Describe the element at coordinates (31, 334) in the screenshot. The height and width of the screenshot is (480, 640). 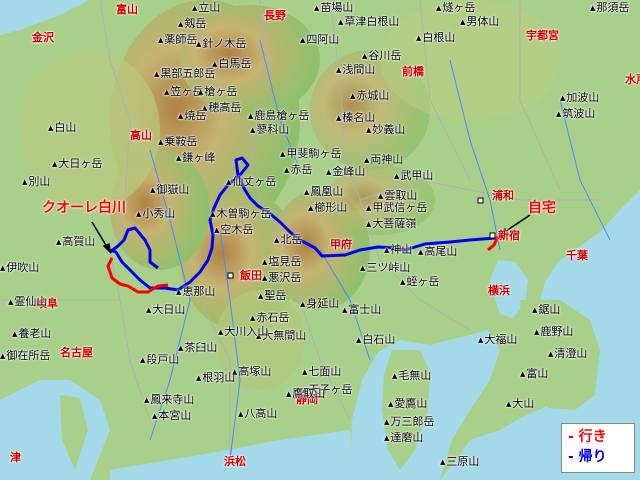
I see `peak-yoro: 養老山` at that location.